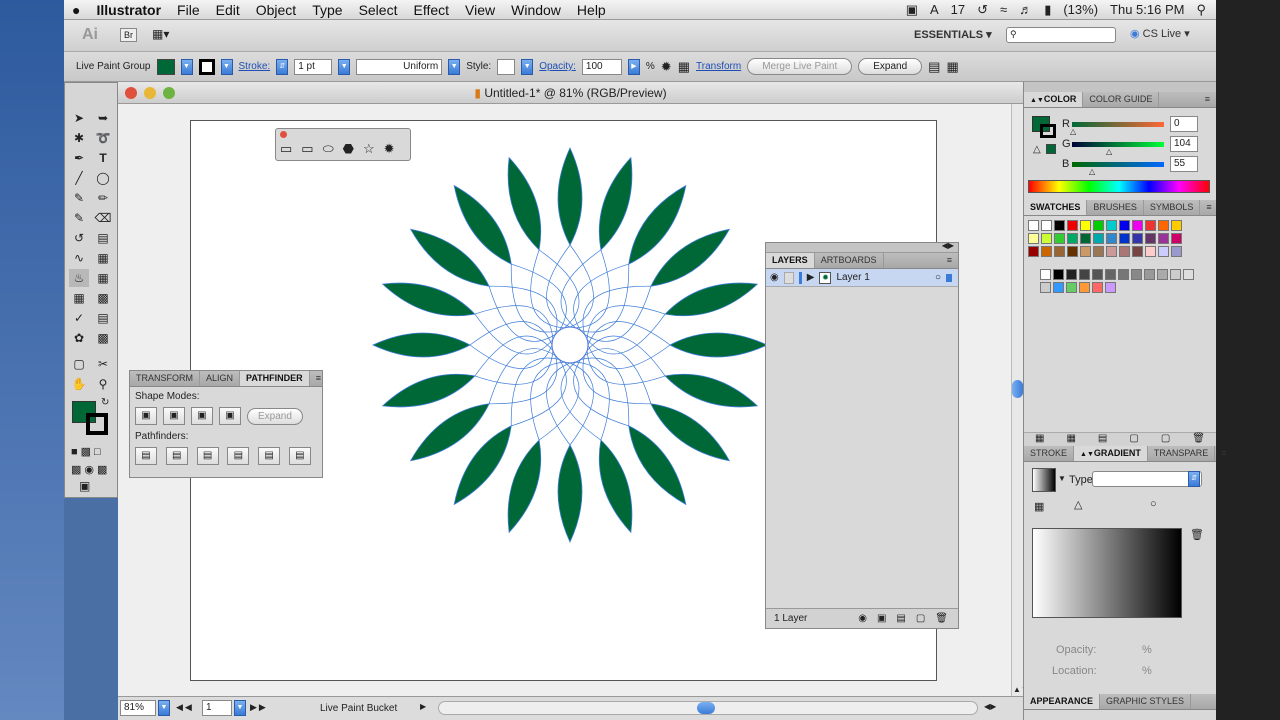  What do you see at coordinates (79, 218) in the screenshot?
I see `blob-brush-icon: ✎` at bounding box center [79, 218].